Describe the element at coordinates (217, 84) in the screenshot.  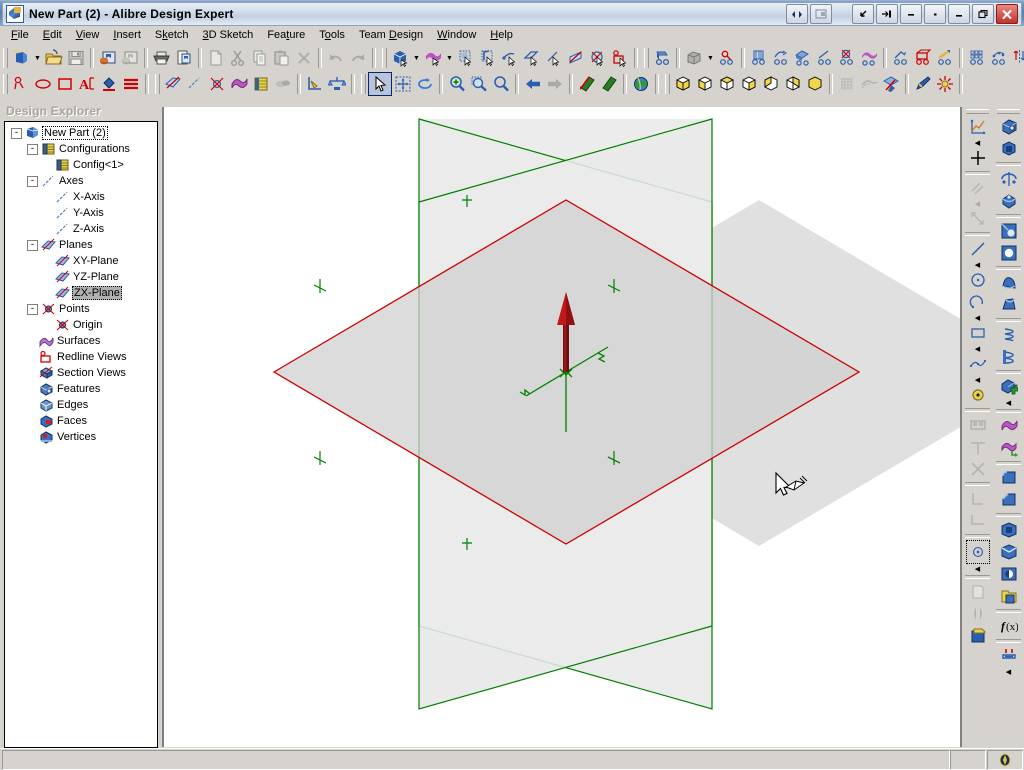
I see `point-button` at that location.